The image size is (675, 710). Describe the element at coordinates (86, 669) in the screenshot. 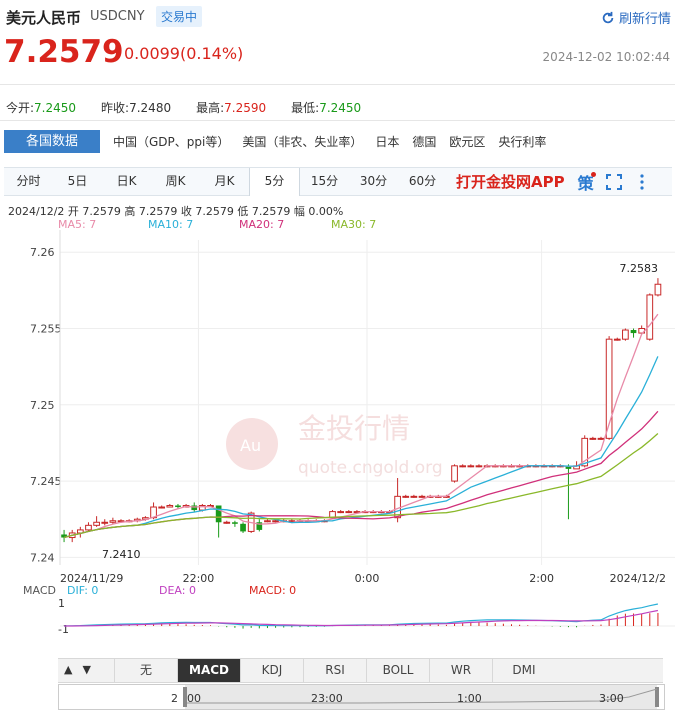

I see `arrow-down-icon: ▼` at that location.